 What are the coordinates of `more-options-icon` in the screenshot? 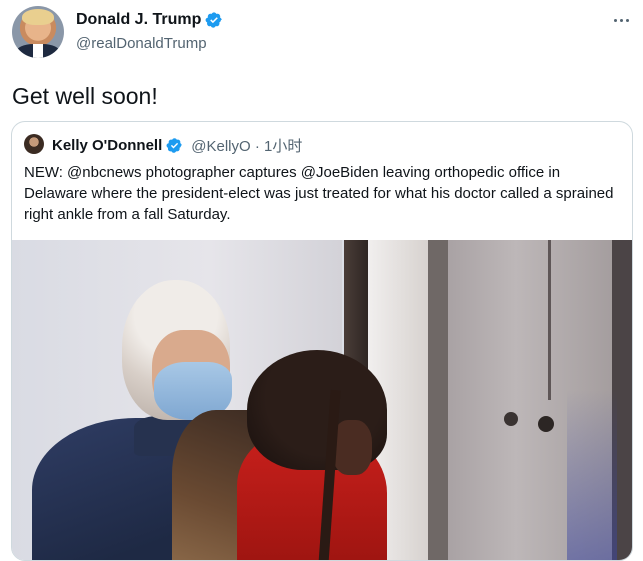 It's located at (621, 20).